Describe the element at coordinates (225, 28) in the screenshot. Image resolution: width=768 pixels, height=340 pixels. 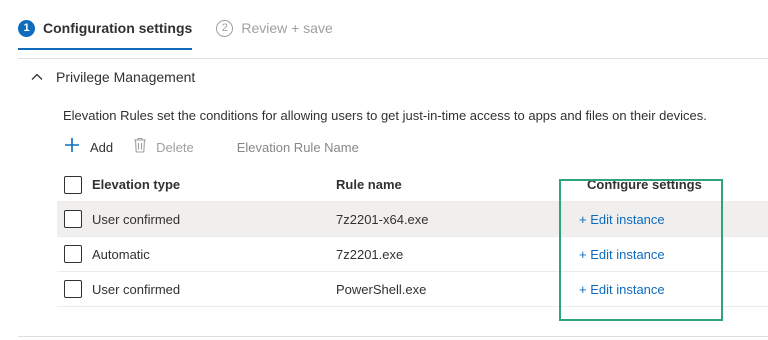
I see `step-number-badge: 2` at that location.